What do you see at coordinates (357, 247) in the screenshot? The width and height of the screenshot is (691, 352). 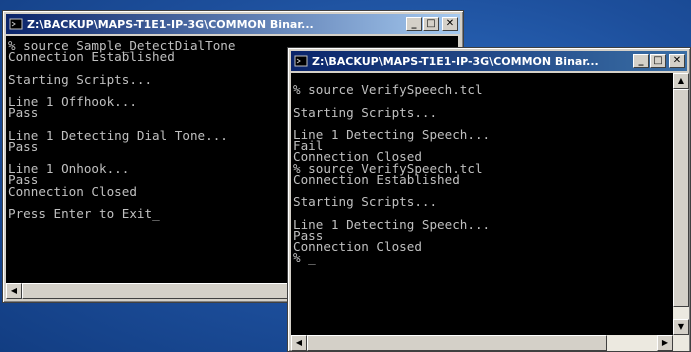 I see `console-line: Connection Closed` at bounding box center [357, 247].